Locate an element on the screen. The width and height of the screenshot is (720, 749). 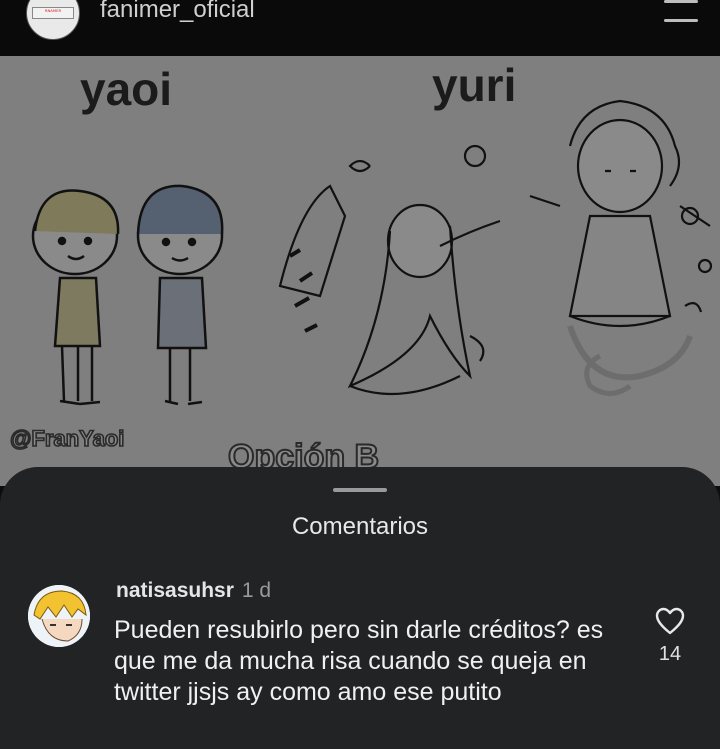
commenter-avatar is located at coordinates (59, 616).